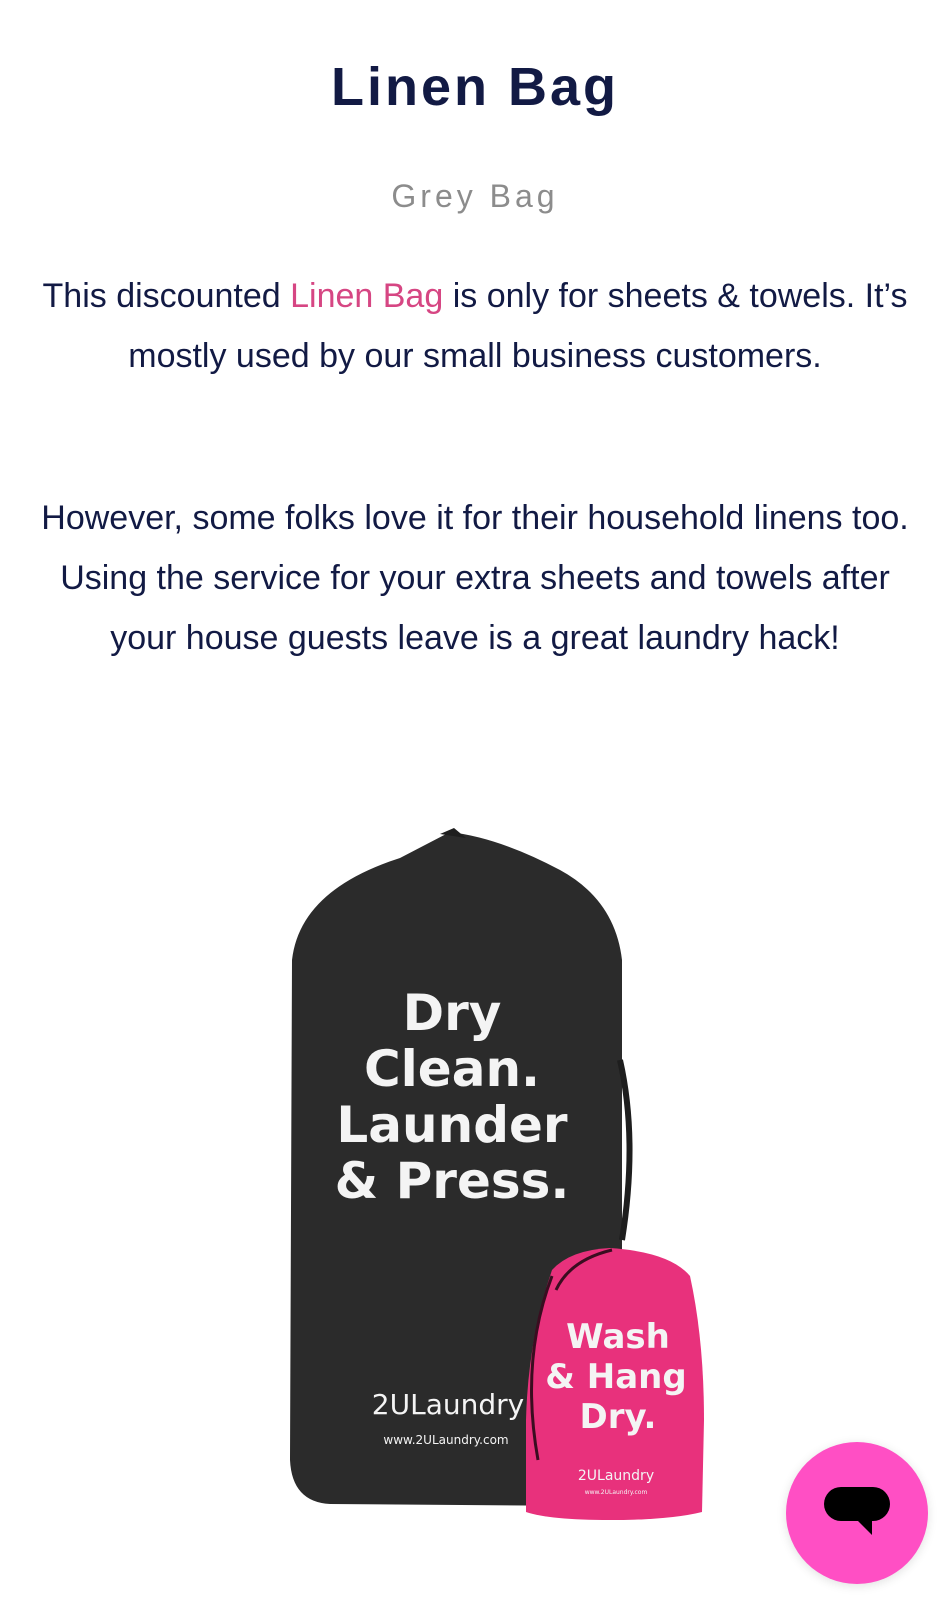 This screenshot has height=1600, width=950. I want to click on page-title: Linen Bag, so click(474, 87).